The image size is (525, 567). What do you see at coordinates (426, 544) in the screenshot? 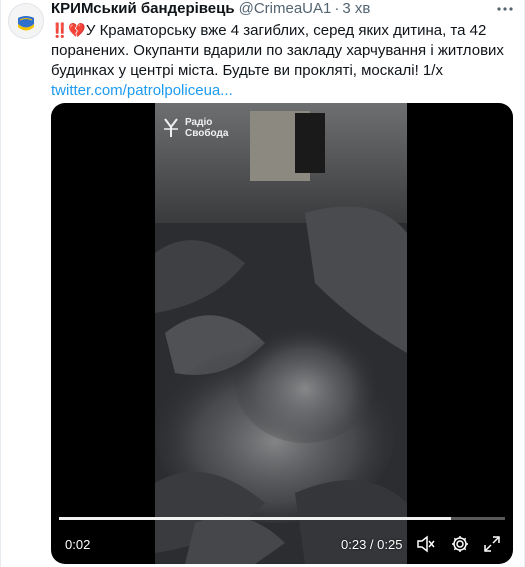
I see `mute-icon` at bounding box center [426, 544].